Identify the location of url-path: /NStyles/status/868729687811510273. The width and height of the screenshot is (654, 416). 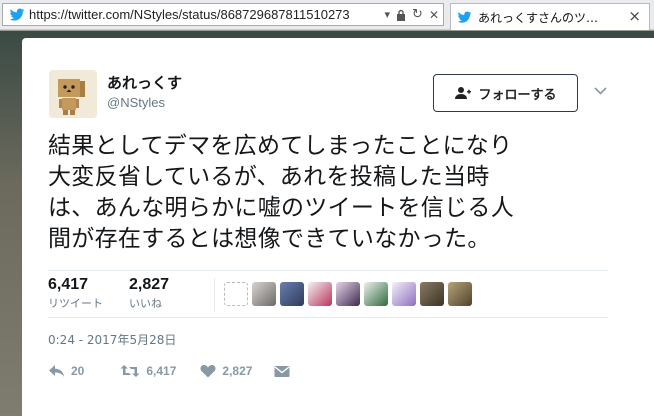
(240, 14).